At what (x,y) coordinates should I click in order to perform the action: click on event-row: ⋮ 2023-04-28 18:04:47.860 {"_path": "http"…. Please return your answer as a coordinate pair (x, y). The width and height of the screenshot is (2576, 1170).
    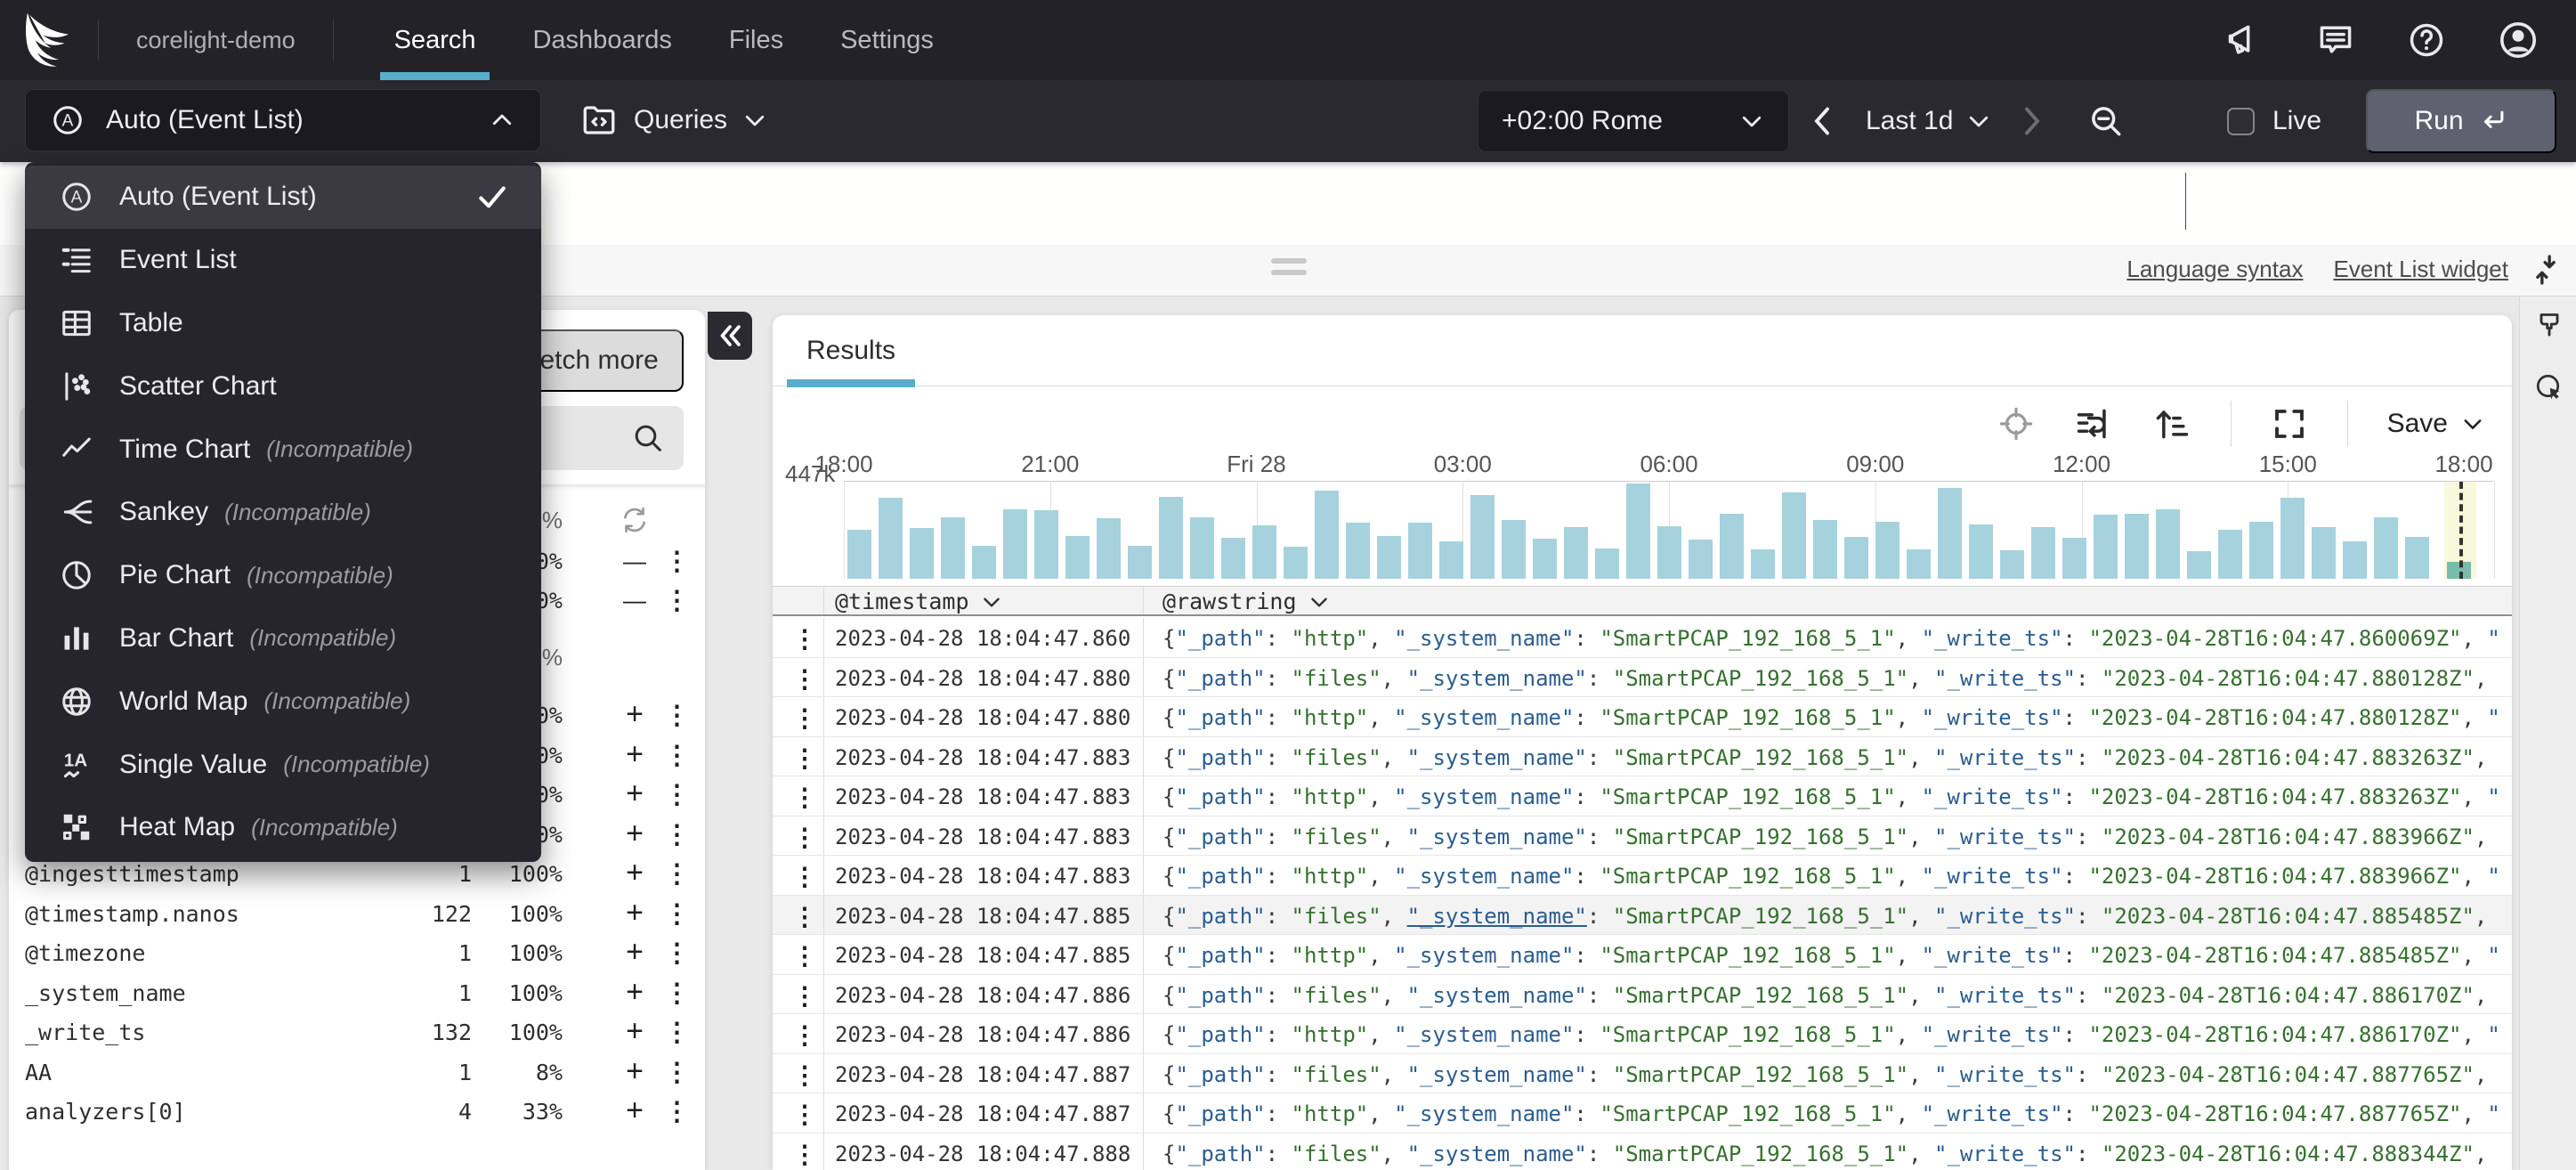
    Looking at the image, I should click on (1642, 638).